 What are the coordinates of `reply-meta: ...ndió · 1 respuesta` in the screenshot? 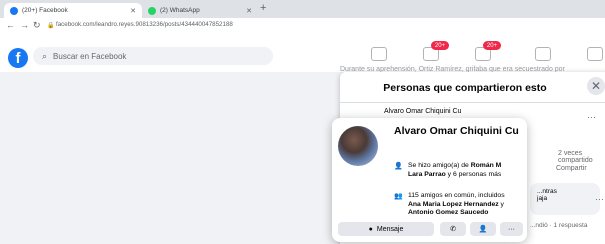 It's located at (558, 225).